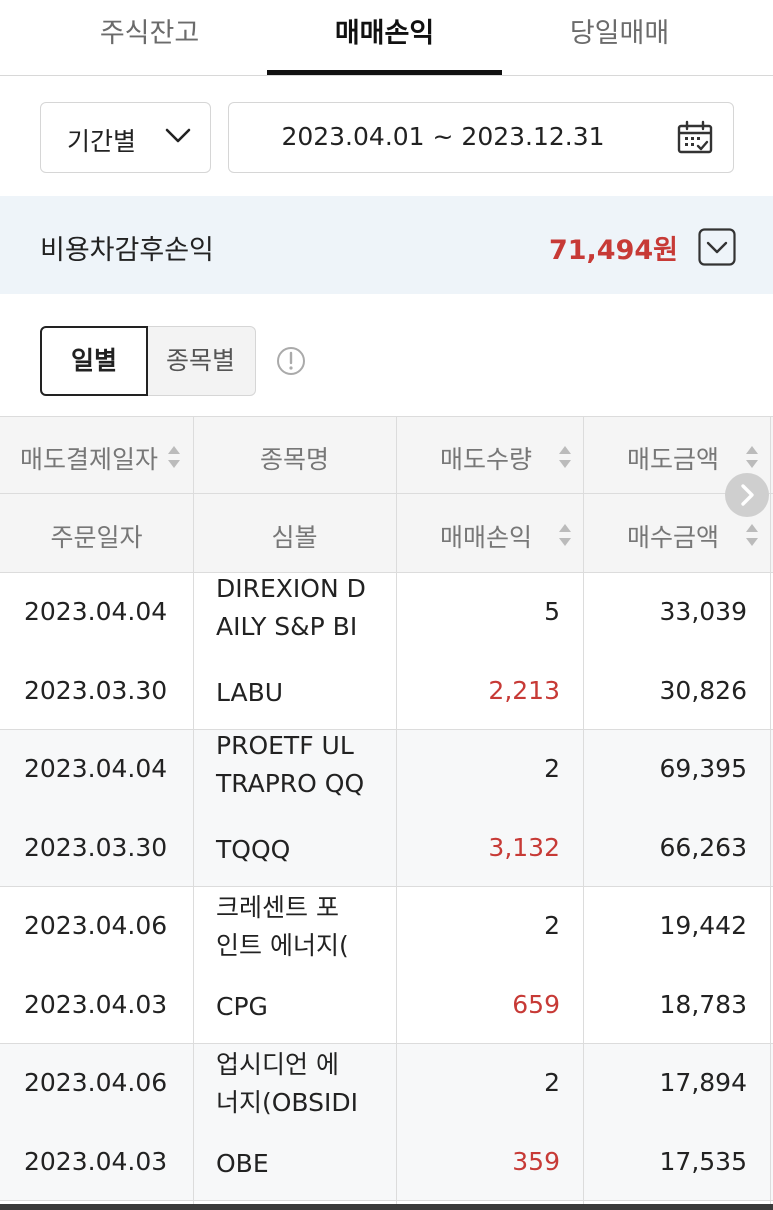  Describe the element at coordinates (386, 1207) in the screenshot. I see `bottom-edge-bar` at that location.